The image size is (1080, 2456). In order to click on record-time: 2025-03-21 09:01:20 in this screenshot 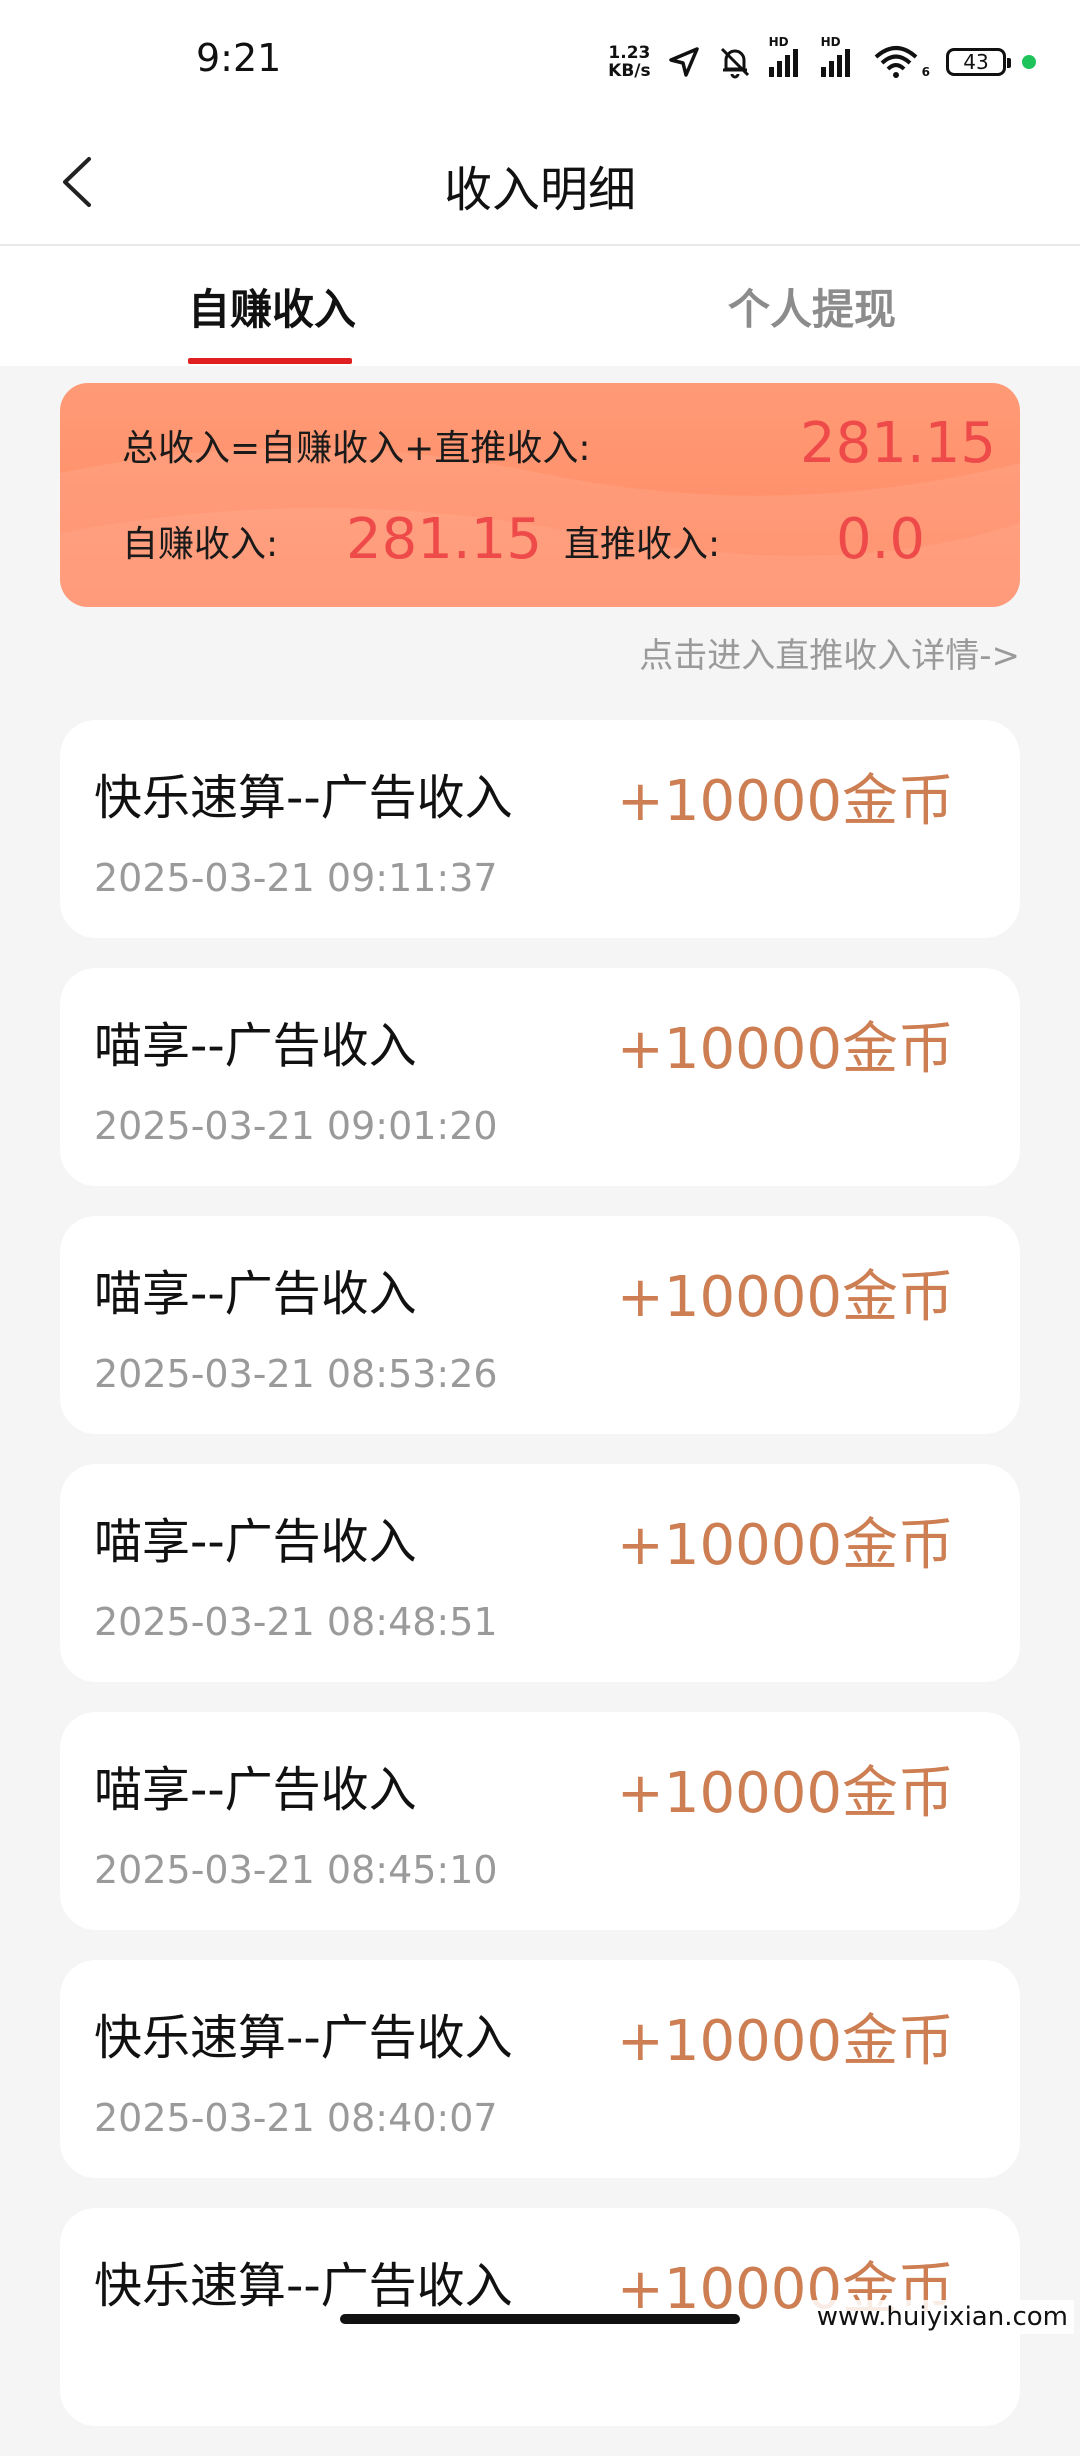, I will do `click(296, 1126)`.